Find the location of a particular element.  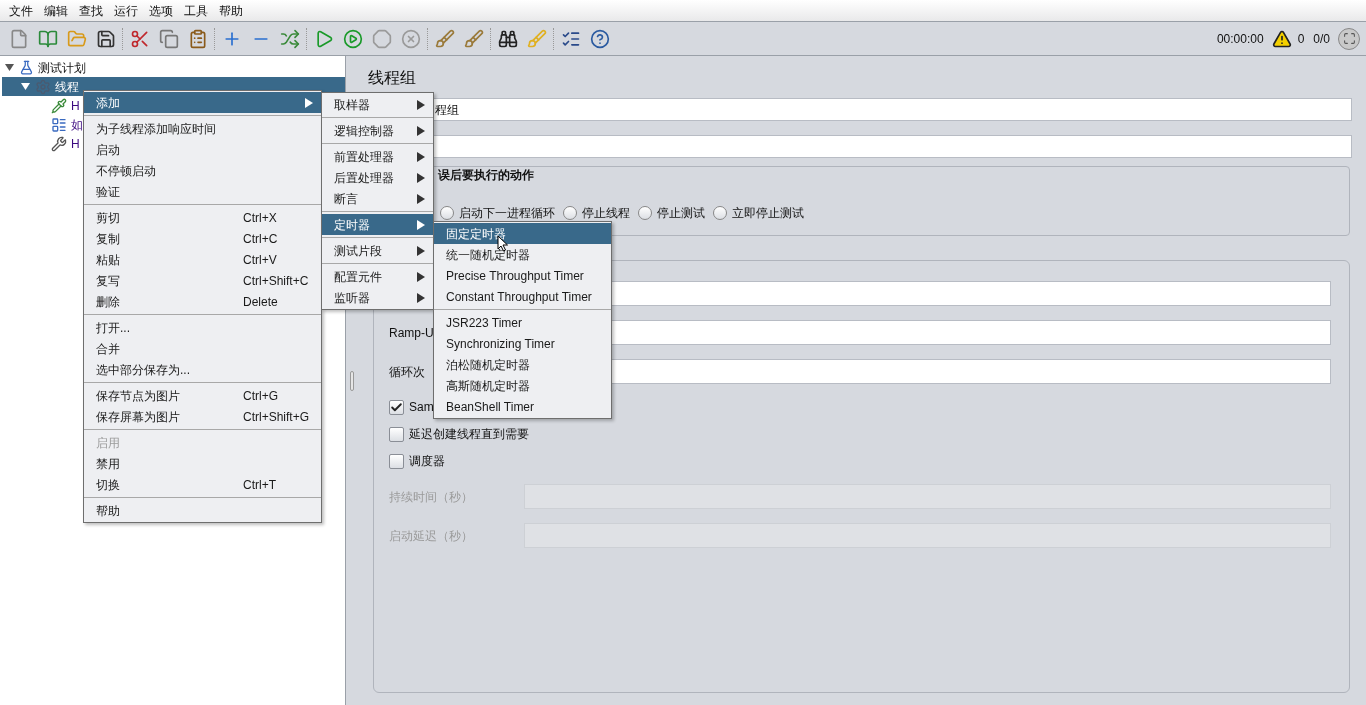

field-label: 循环次 is located at coordinates (407, 372).